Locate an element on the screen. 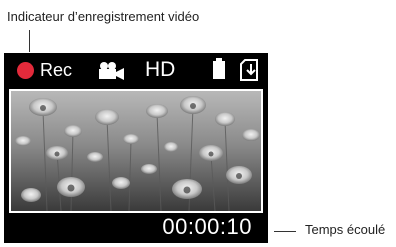 This screenshot has width=396, height=247. recording-indicator-leader-line is located at coordinates (29, 41).